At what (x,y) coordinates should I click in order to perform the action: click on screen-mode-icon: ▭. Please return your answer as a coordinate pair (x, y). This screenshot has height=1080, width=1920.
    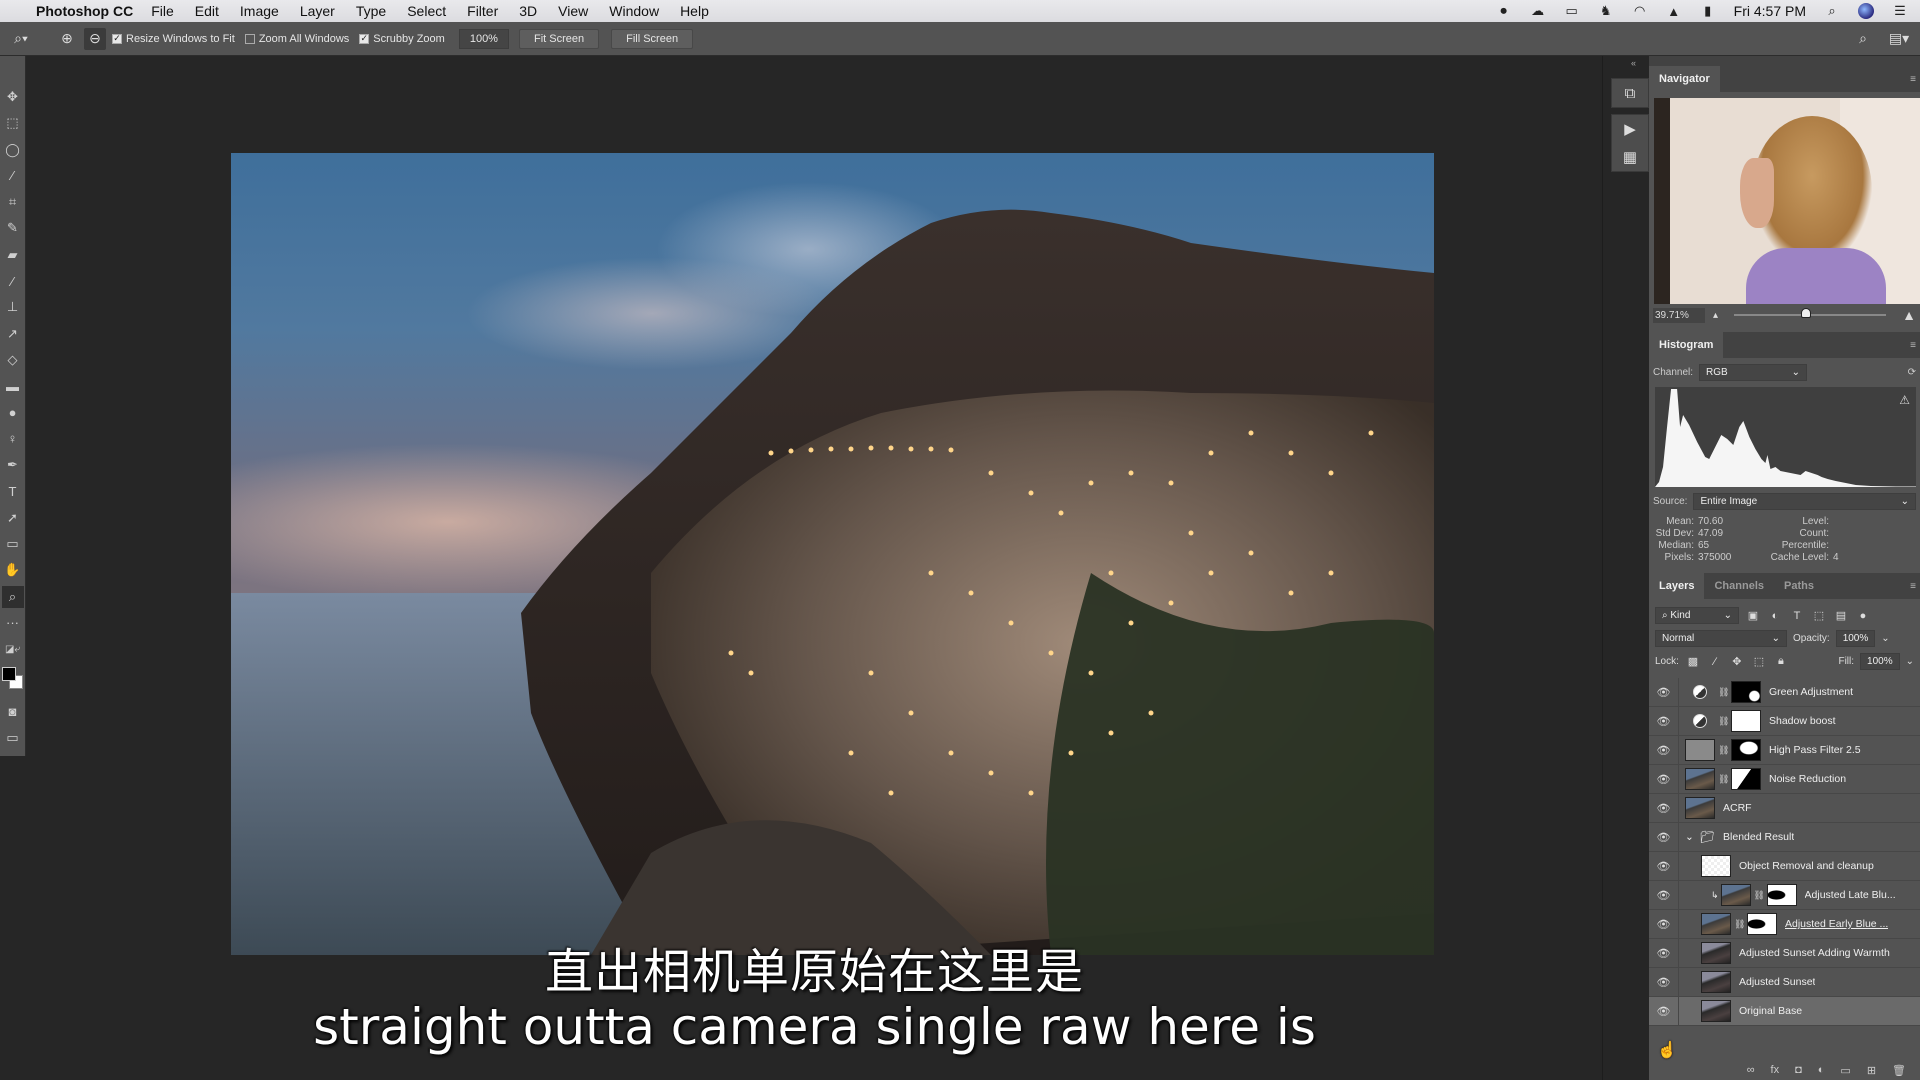
    Looking at the image, I should click on (13, 738).